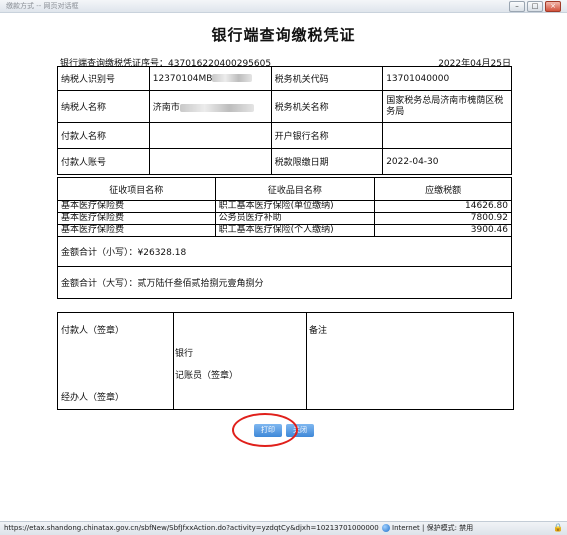  Describe the element at coordinates (103, 106) in the screenshot. I see `taxpayer-name-label: 纳税人名称` at that location.